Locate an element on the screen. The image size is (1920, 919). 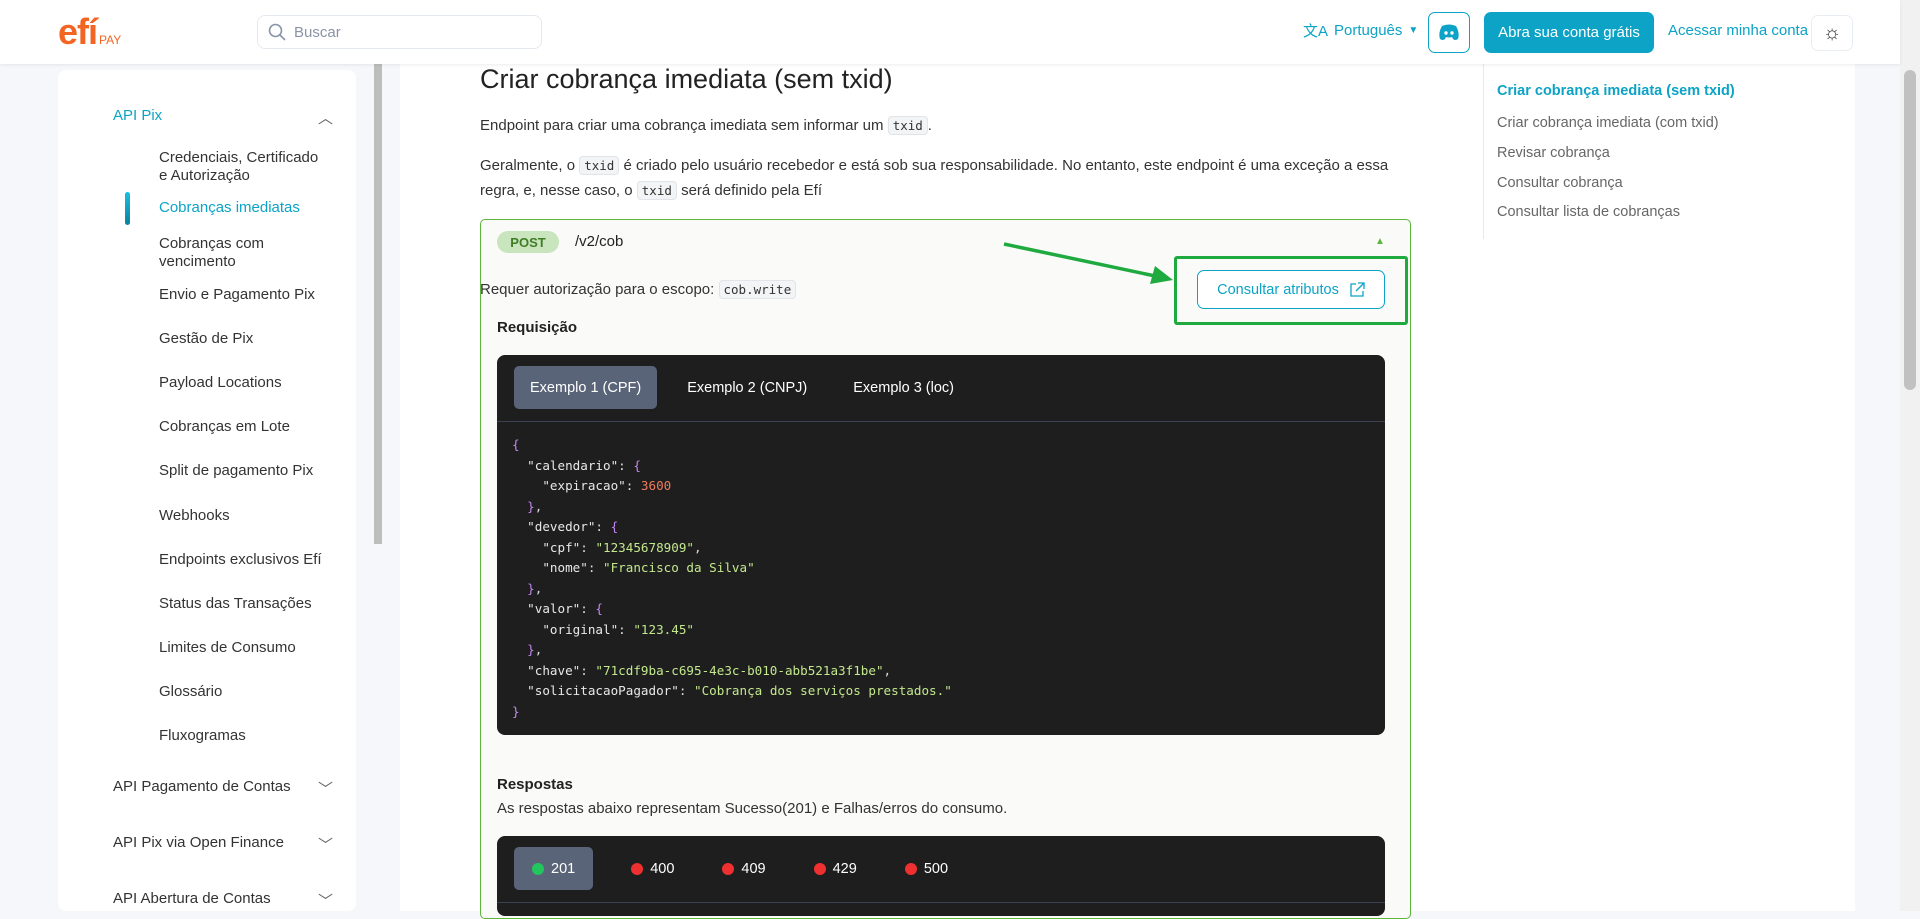
sidebar-item: Gestão de Pix is located at coordinates (244, 339).